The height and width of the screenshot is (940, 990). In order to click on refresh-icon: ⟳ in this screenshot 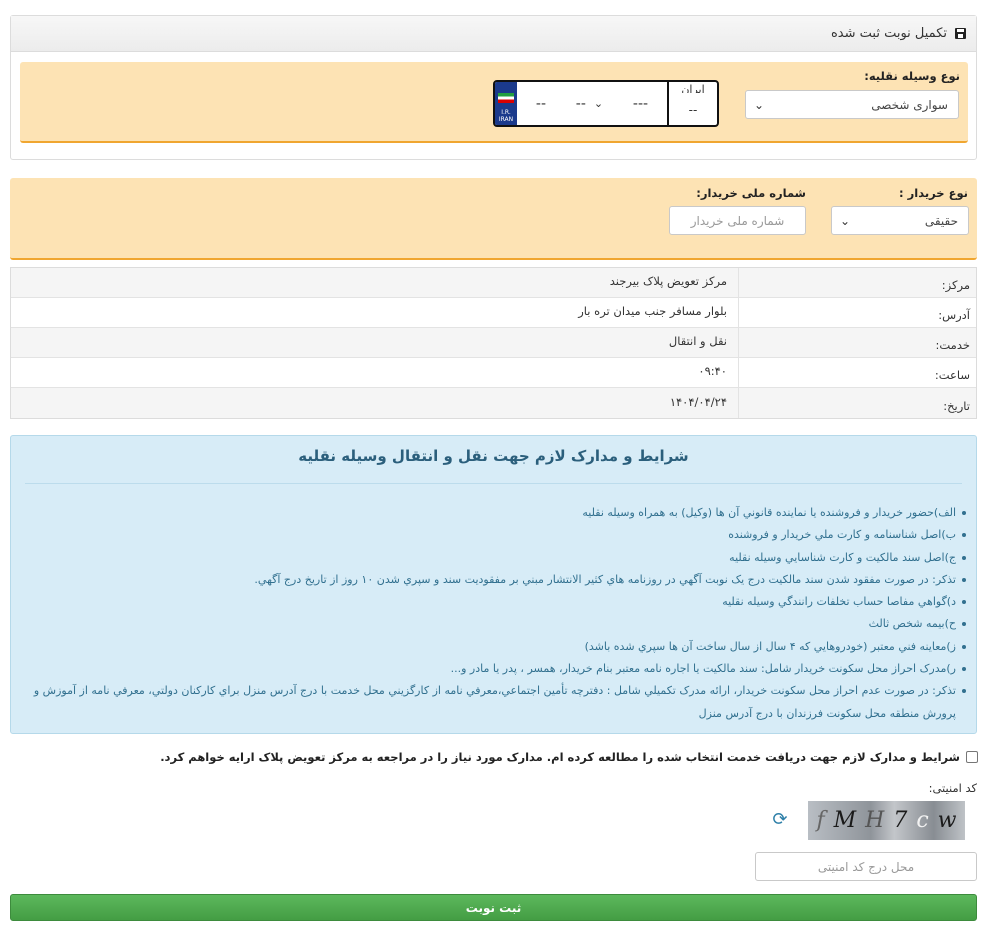, I will do `click(780, 820)`.